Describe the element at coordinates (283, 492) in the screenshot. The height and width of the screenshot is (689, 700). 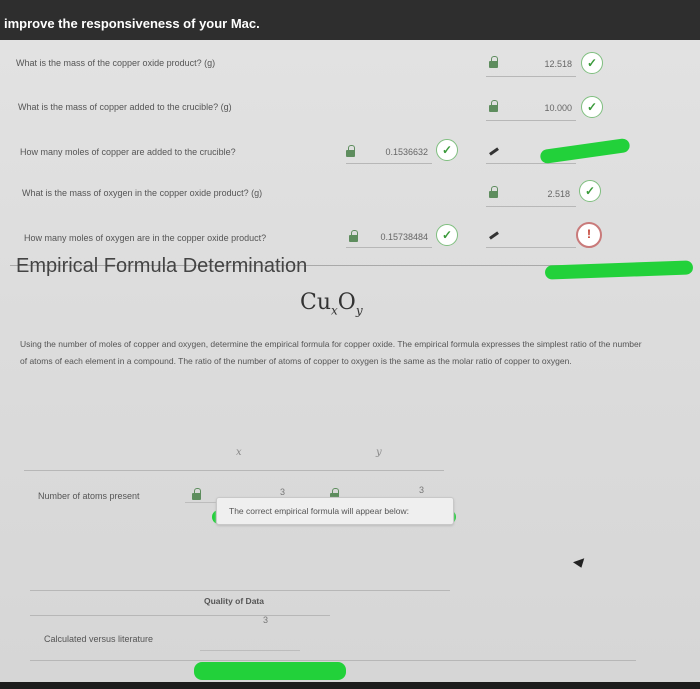
I see `atoms-x-value: 3` at that location.